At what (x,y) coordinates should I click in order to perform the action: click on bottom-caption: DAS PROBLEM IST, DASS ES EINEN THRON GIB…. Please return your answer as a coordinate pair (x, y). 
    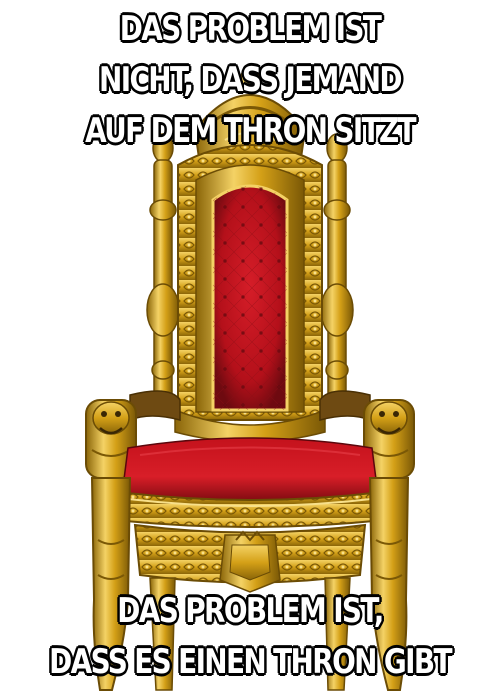
    Looking at the image, I should click on (250, 636).